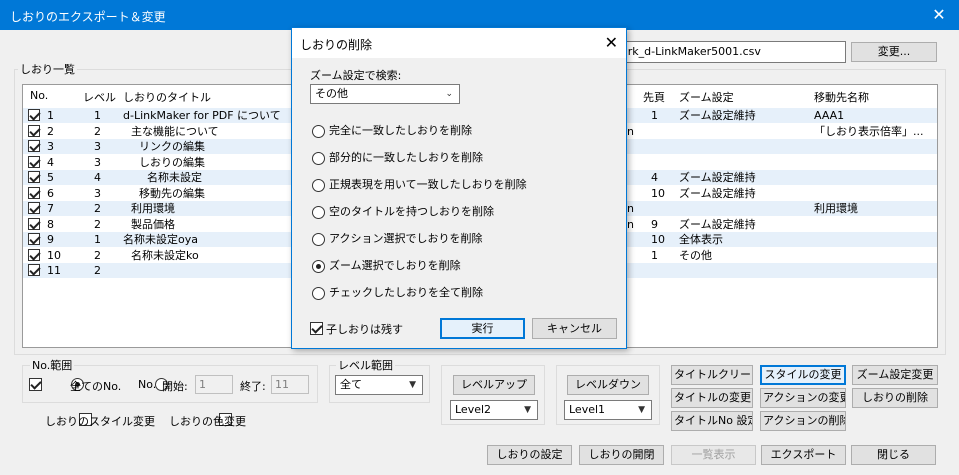 This screenshot has height=475, width=959. Describe the element at coordinates (50, 115) in the screenshot. I see `row-no: 1` at that location.